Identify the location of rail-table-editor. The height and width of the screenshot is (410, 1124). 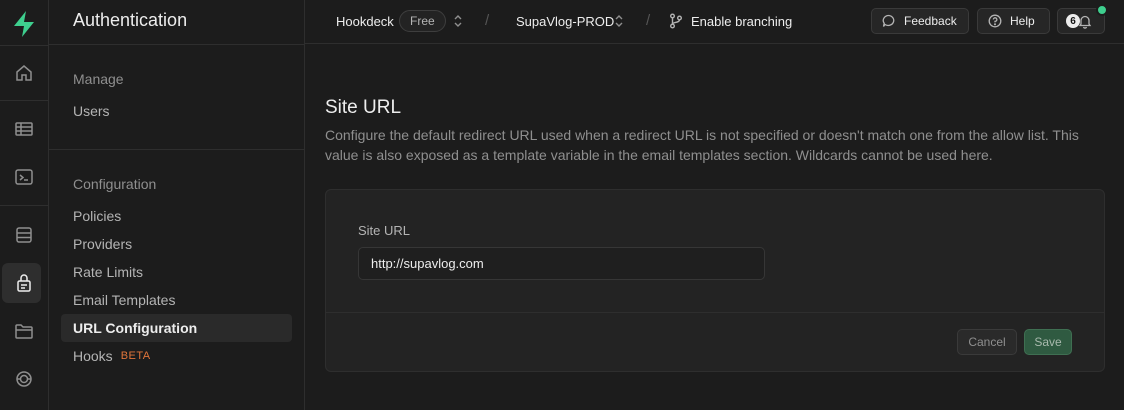
(24, 129).